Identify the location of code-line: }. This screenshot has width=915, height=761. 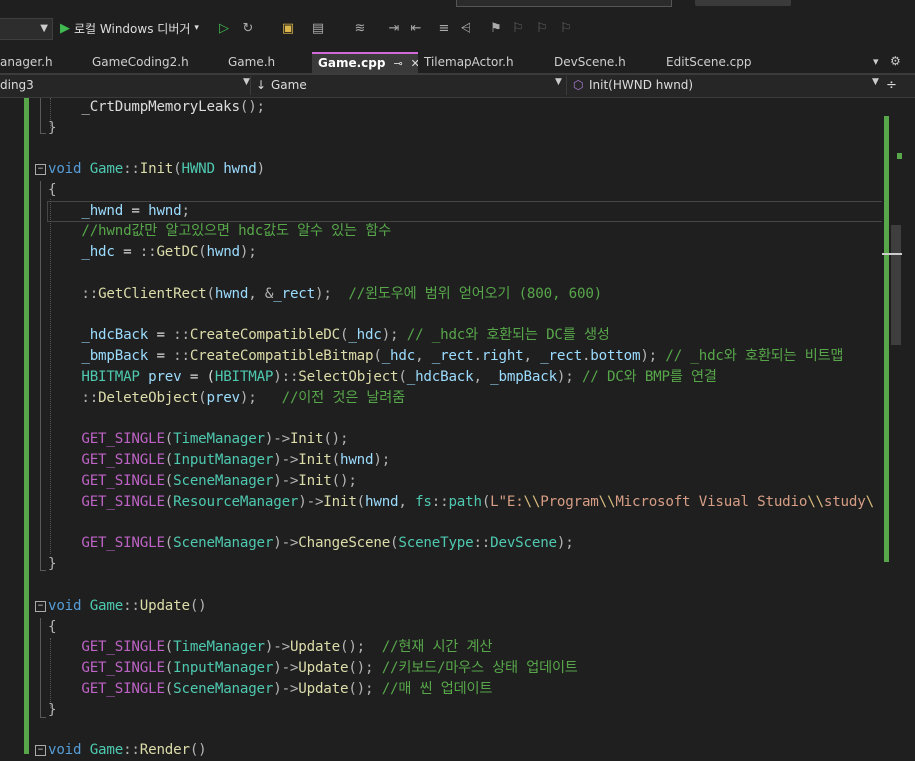
(52, 564).